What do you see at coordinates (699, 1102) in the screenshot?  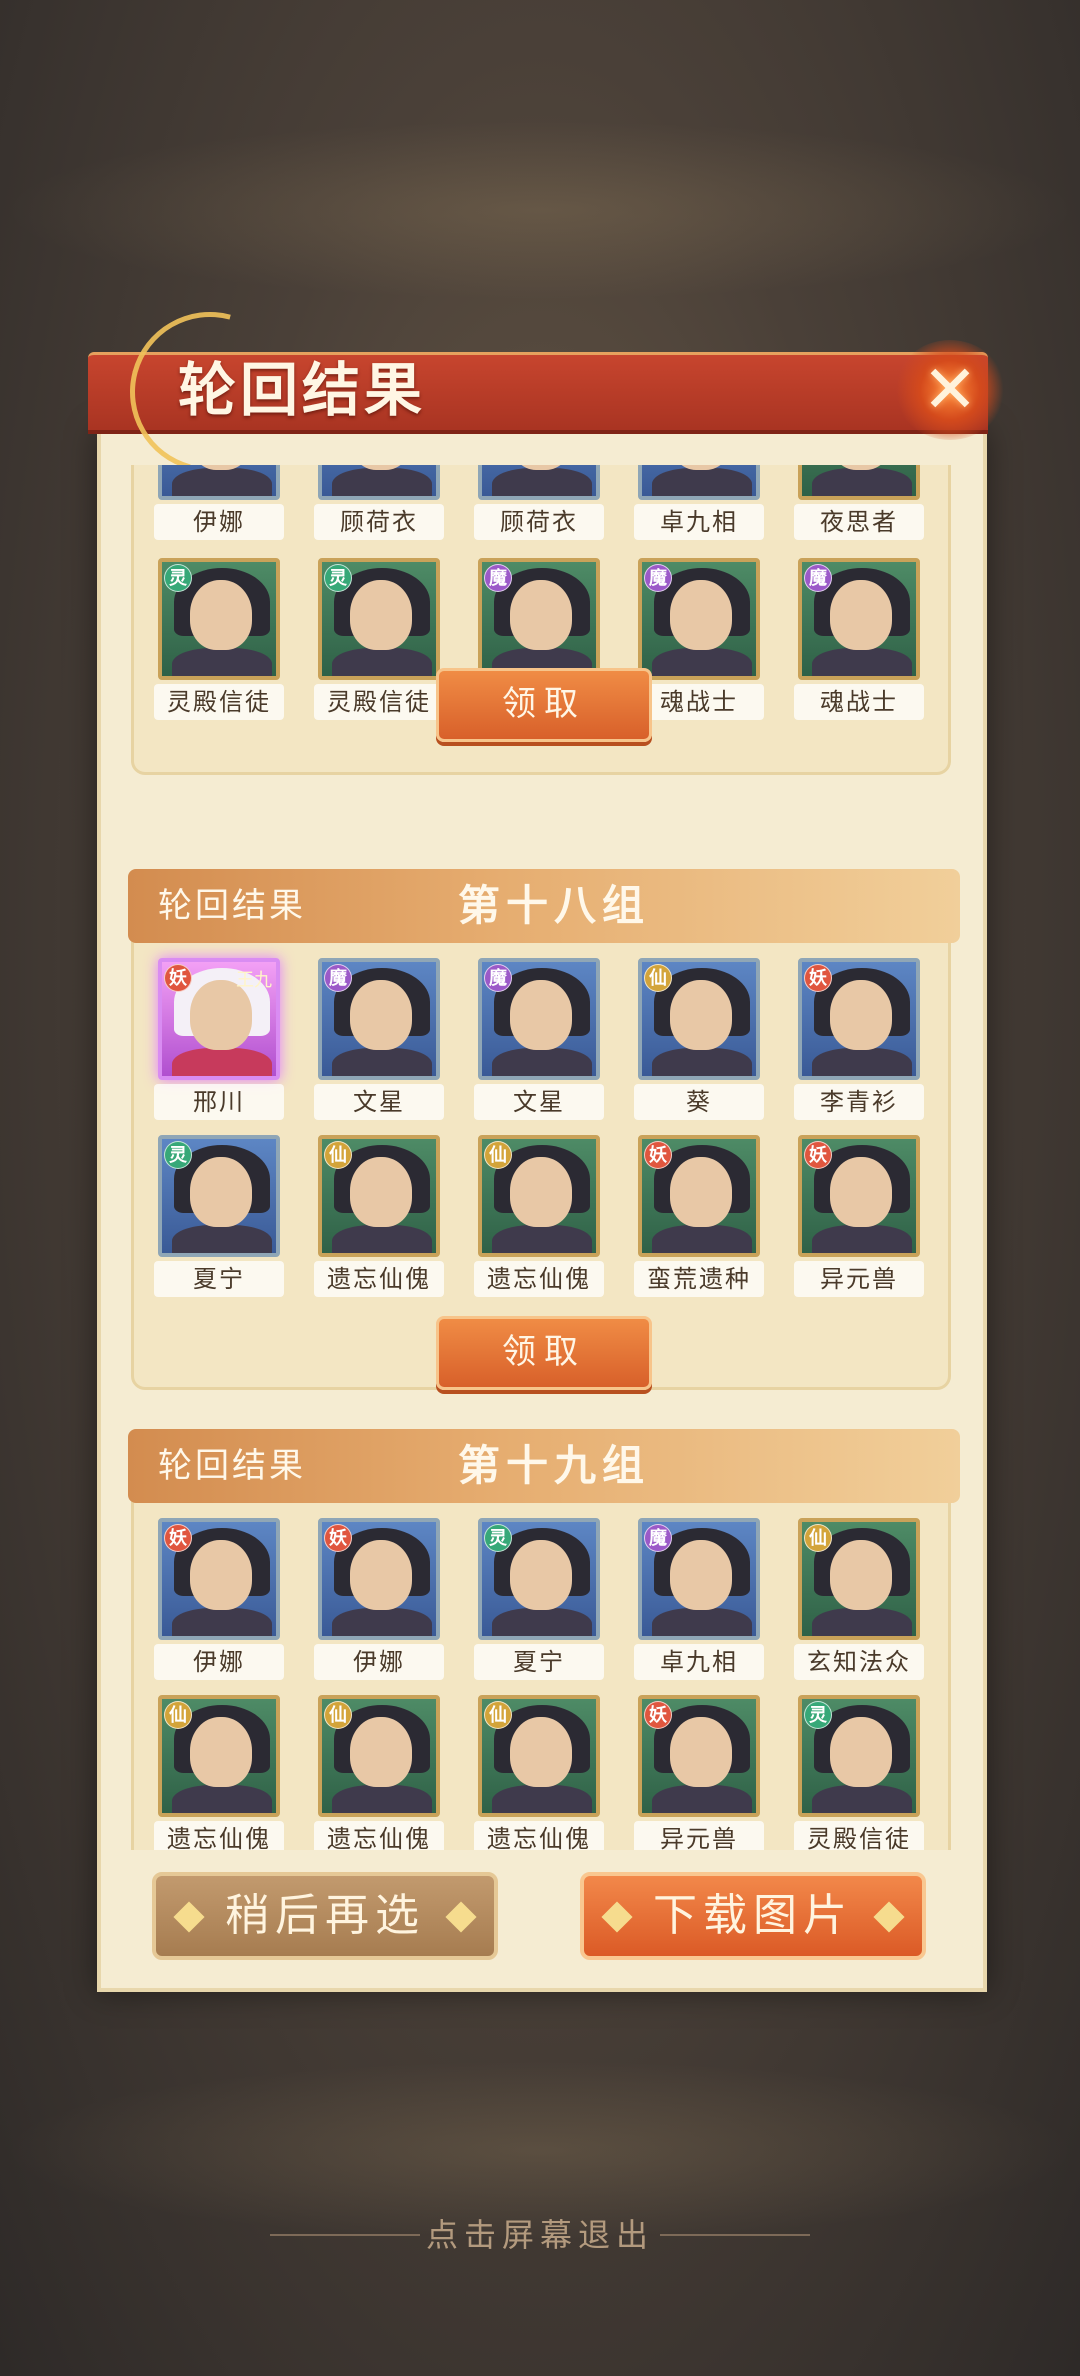 I see `character-name: 葵` at bounding box center [699, 1102].